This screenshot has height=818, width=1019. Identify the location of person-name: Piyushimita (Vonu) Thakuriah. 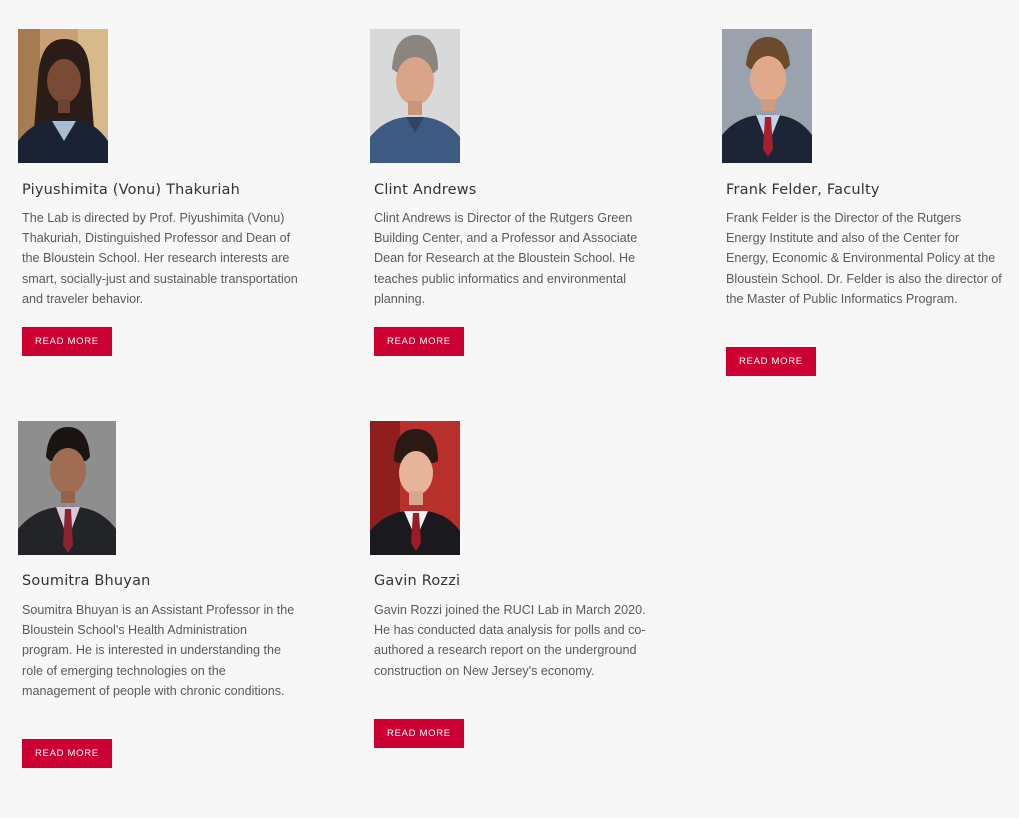
(131, 190).